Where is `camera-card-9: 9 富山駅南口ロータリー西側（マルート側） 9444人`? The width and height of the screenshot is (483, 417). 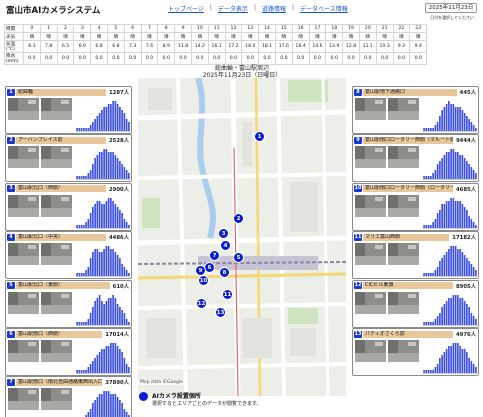
camera-card-9: 9 富山駅南口ロータリー西側（マルート側） 9444人 is located at coordinates (415, 158).